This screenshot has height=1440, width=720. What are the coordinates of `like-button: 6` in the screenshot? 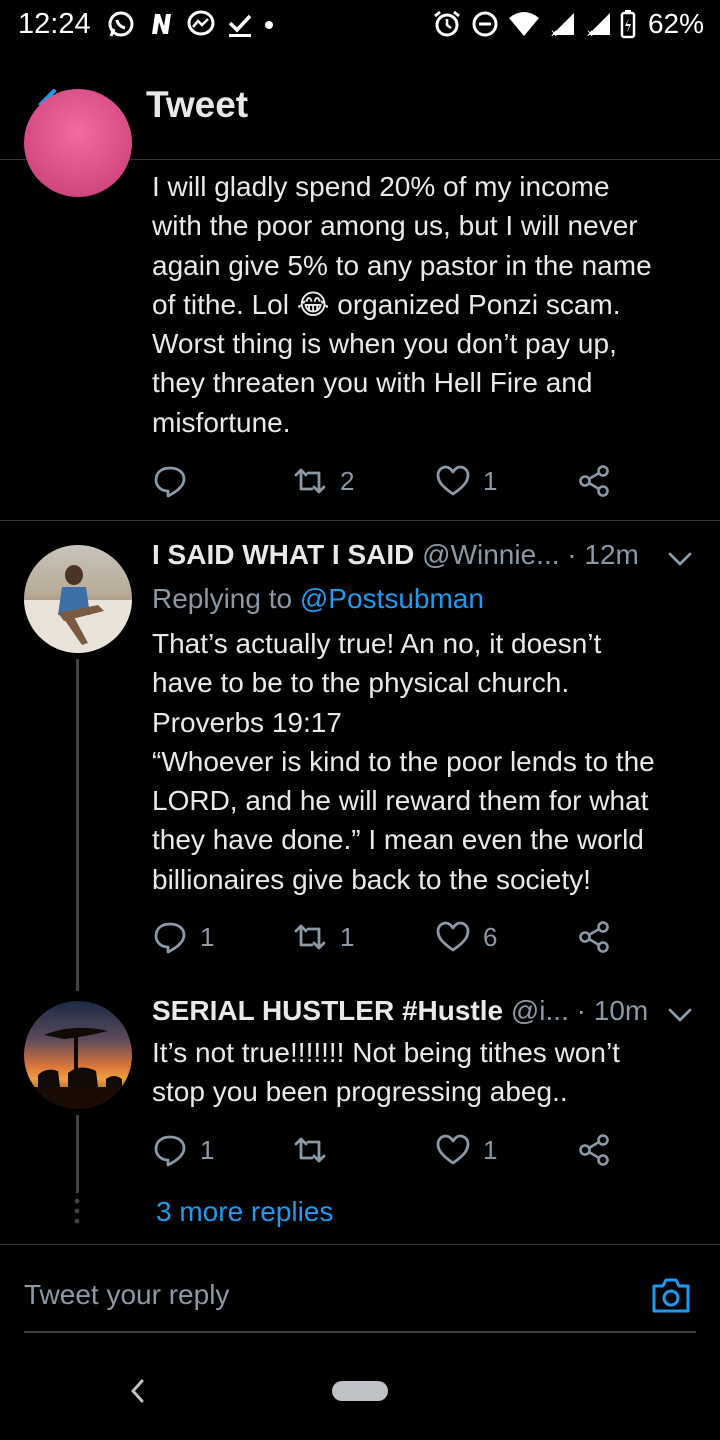 It's located at (466, 937).